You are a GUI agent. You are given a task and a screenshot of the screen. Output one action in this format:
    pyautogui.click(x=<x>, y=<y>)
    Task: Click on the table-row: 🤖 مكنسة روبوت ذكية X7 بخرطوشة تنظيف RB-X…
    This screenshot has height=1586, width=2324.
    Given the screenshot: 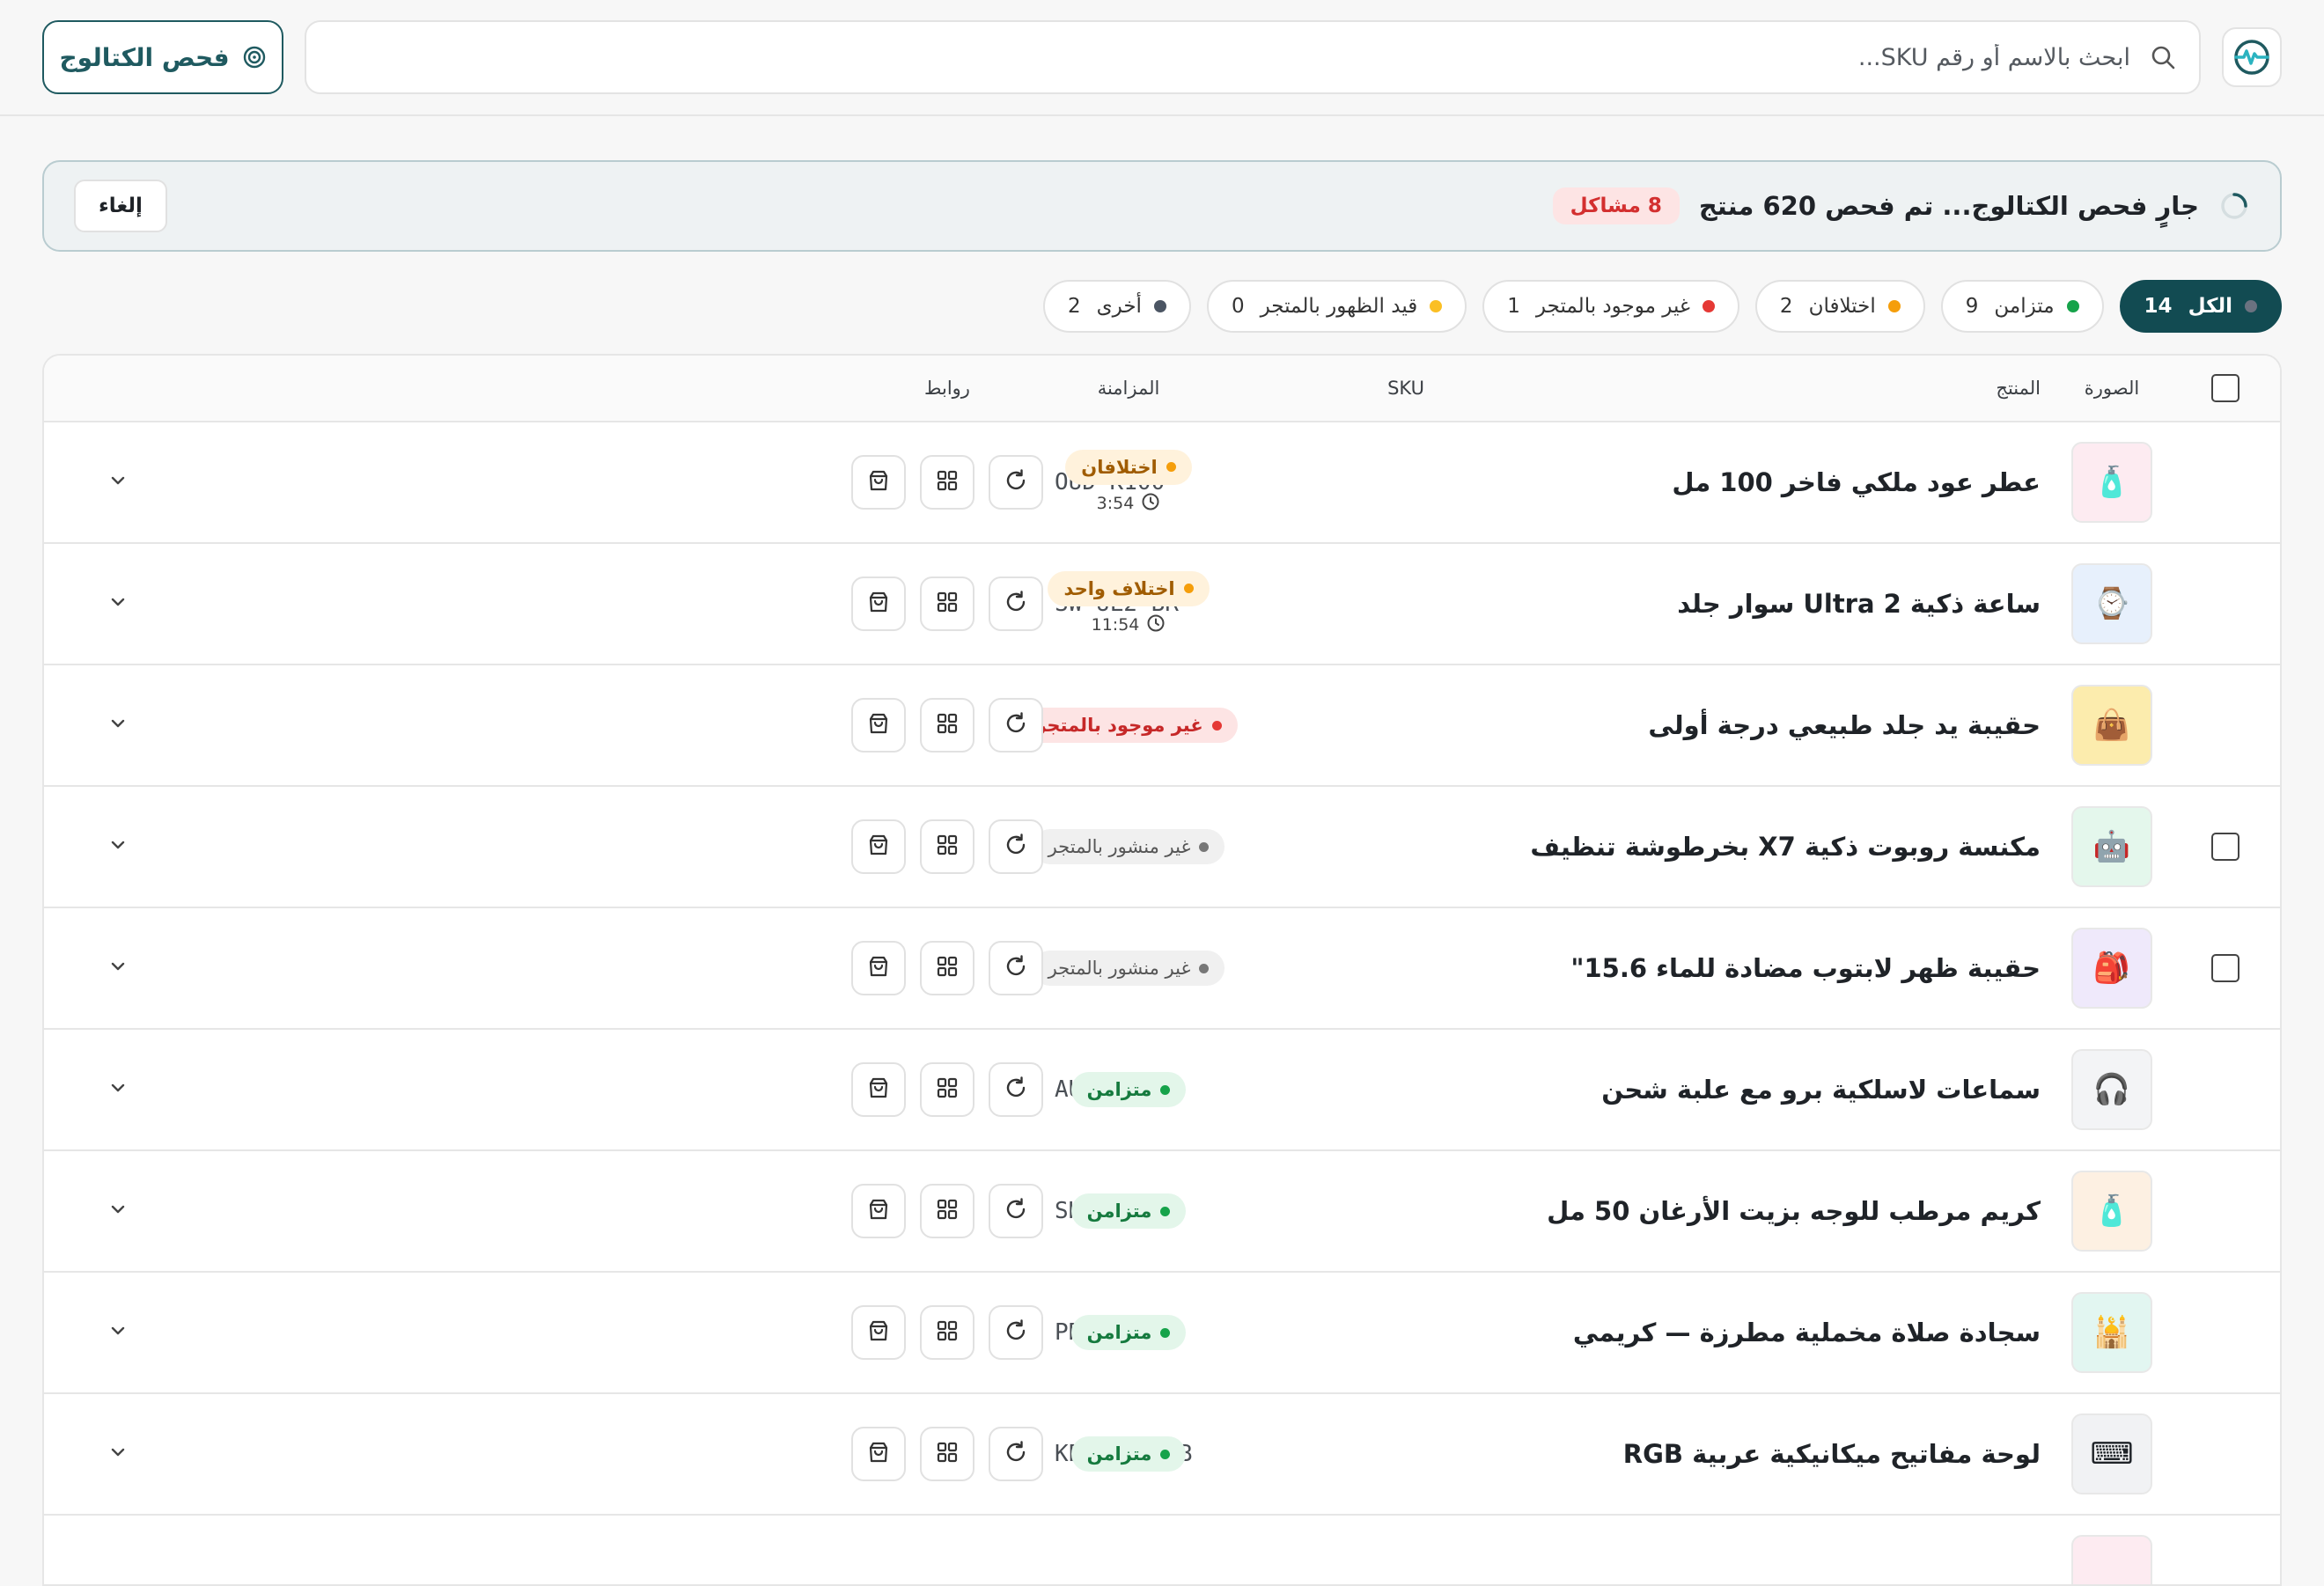 What is the action you would take?
    pyautogui.click(x=1162, y=847)
    